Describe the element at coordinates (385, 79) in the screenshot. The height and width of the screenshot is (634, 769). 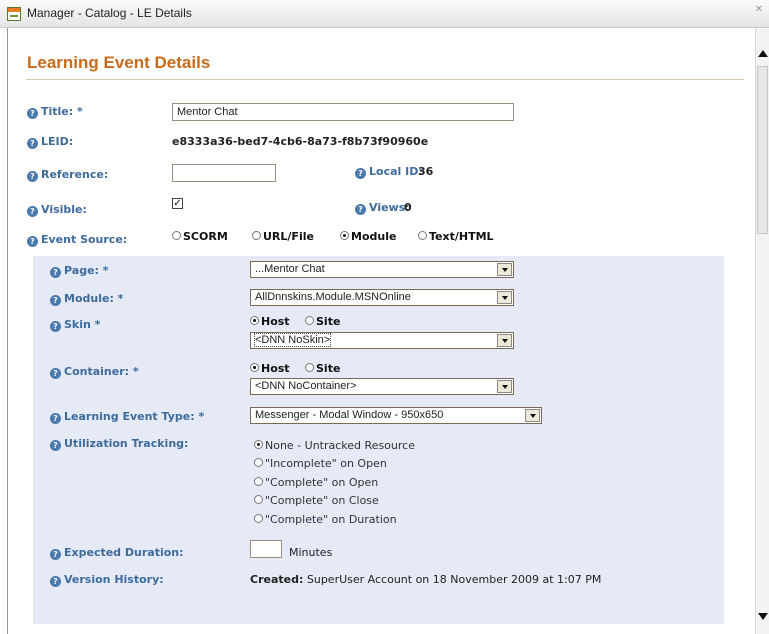
I see `title-divider` at that location.